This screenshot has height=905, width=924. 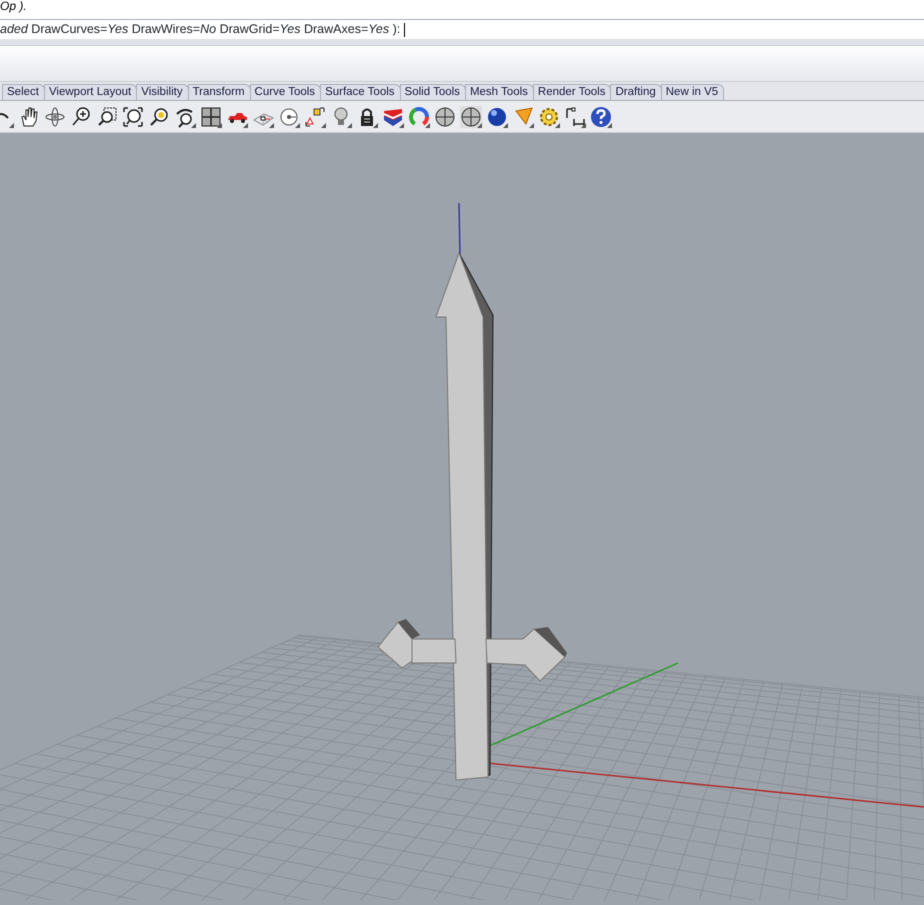 What do you see at coordinates (289, 117) in the screenshot?
I see `circle-point-icon` at bounding box center [289, 117].